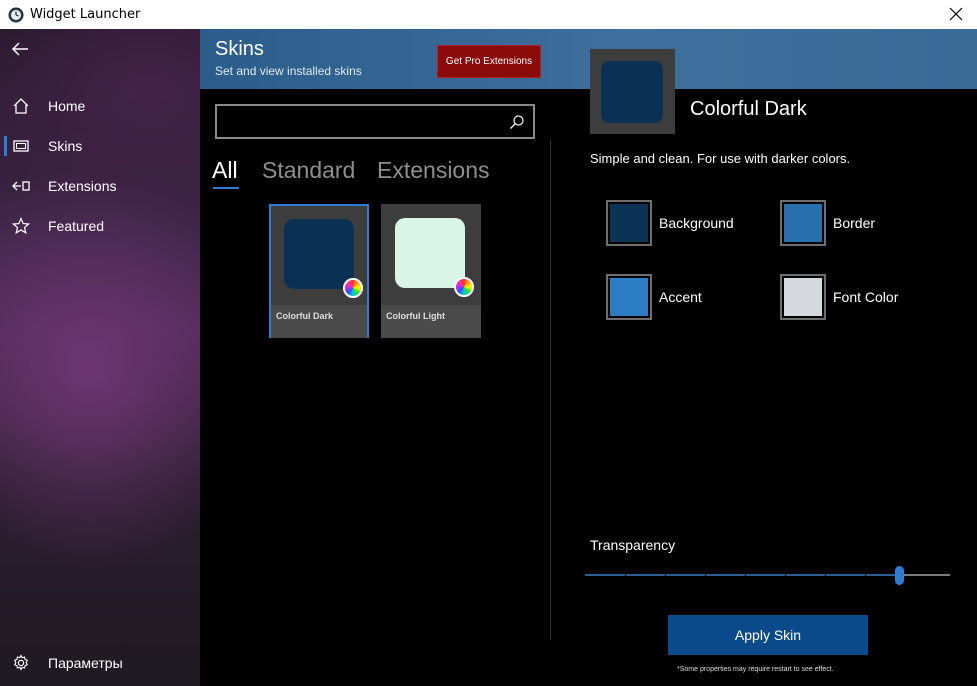 This screenshot has width=977, height=686. I want to click on sidebar-item-home: Home, so click(100, 106).